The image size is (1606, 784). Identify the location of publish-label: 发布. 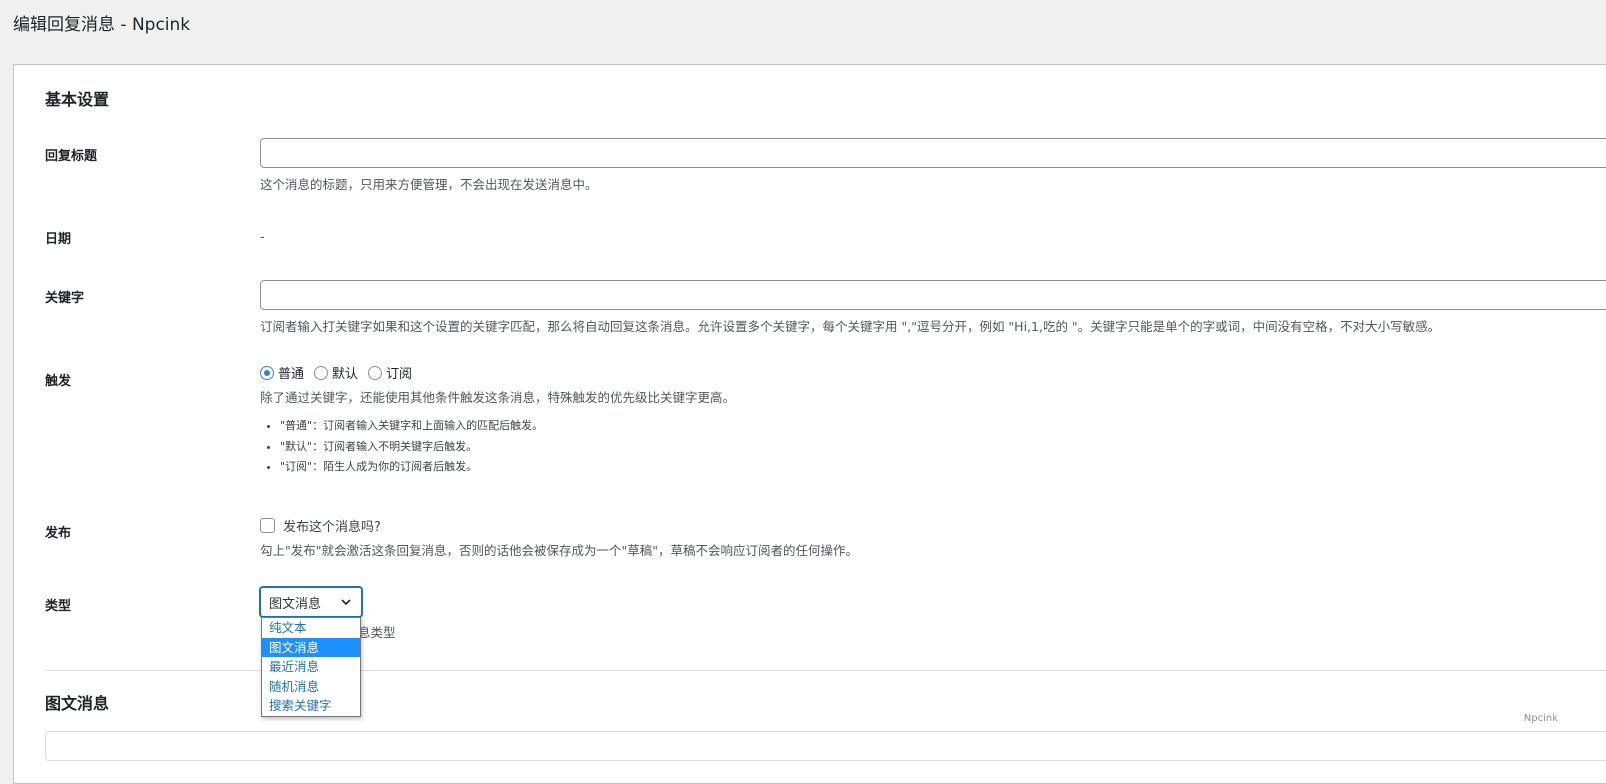
(58, 533).